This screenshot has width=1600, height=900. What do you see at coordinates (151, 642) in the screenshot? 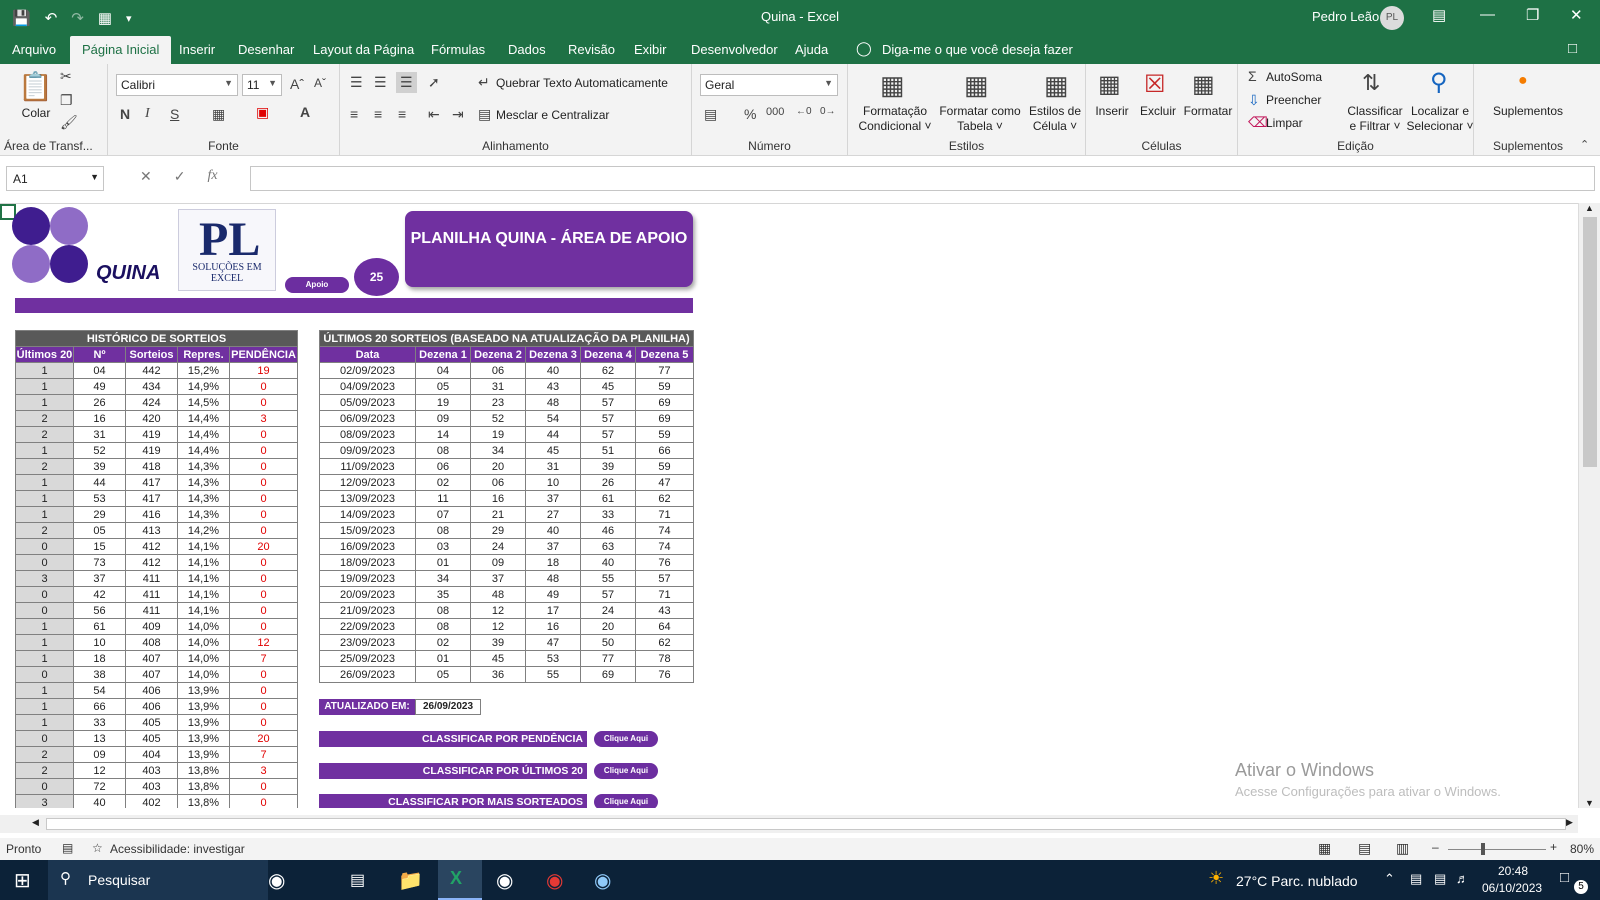
I see `table-cell: 408` at bounding box center [151, 642].